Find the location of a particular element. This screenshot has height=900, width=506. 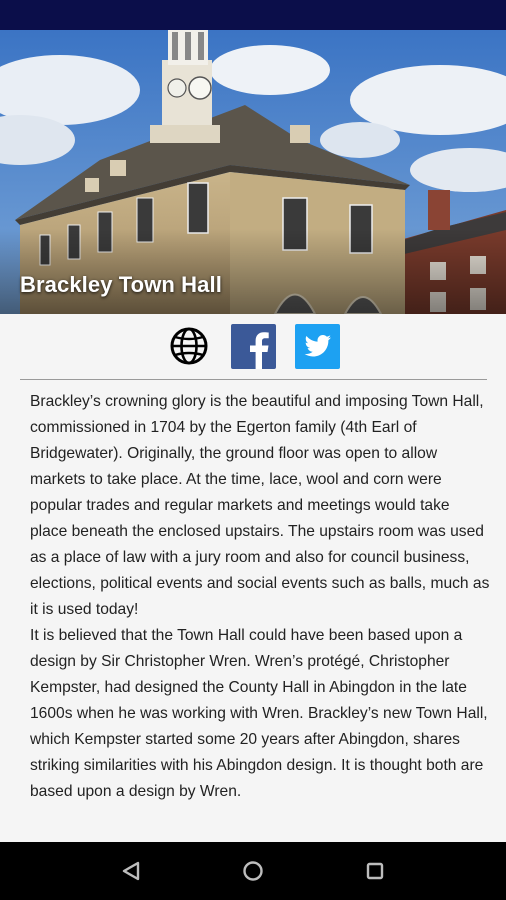

divider is located at coordinates (253, 379).